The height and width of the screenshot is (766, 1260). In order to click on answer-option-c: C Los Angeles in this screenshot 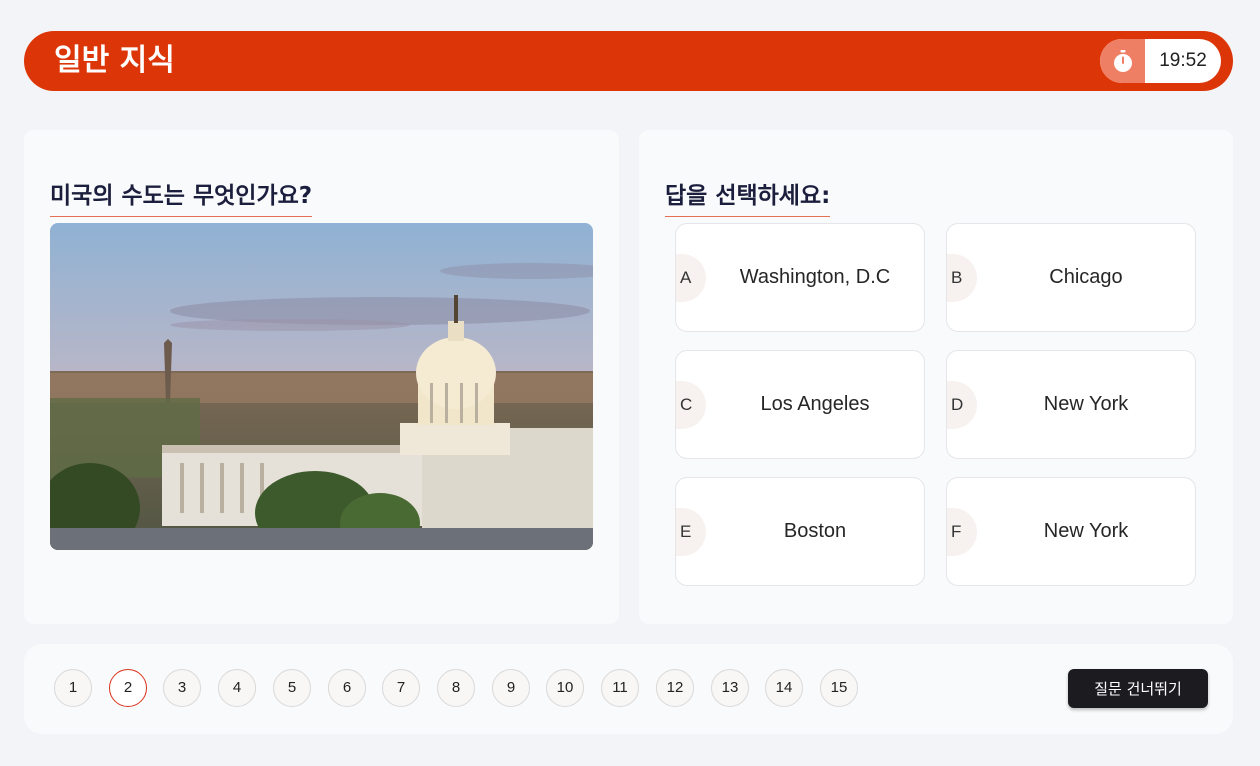, I will do `click(800, 404)`.